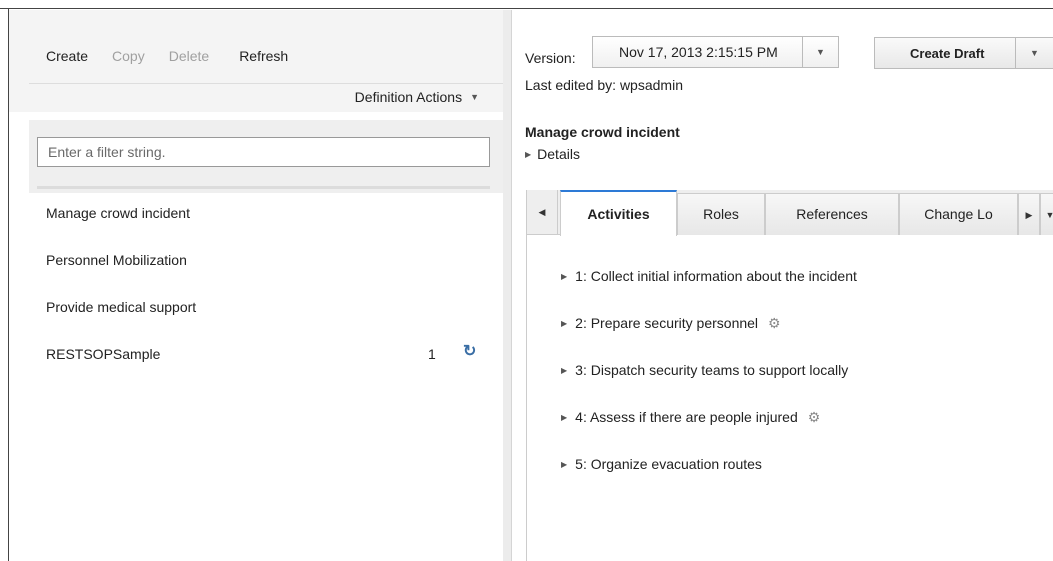  Describe the element at coordinates (263, 56) in the screenshot. I see `refresh-button: Refresh` at that location.